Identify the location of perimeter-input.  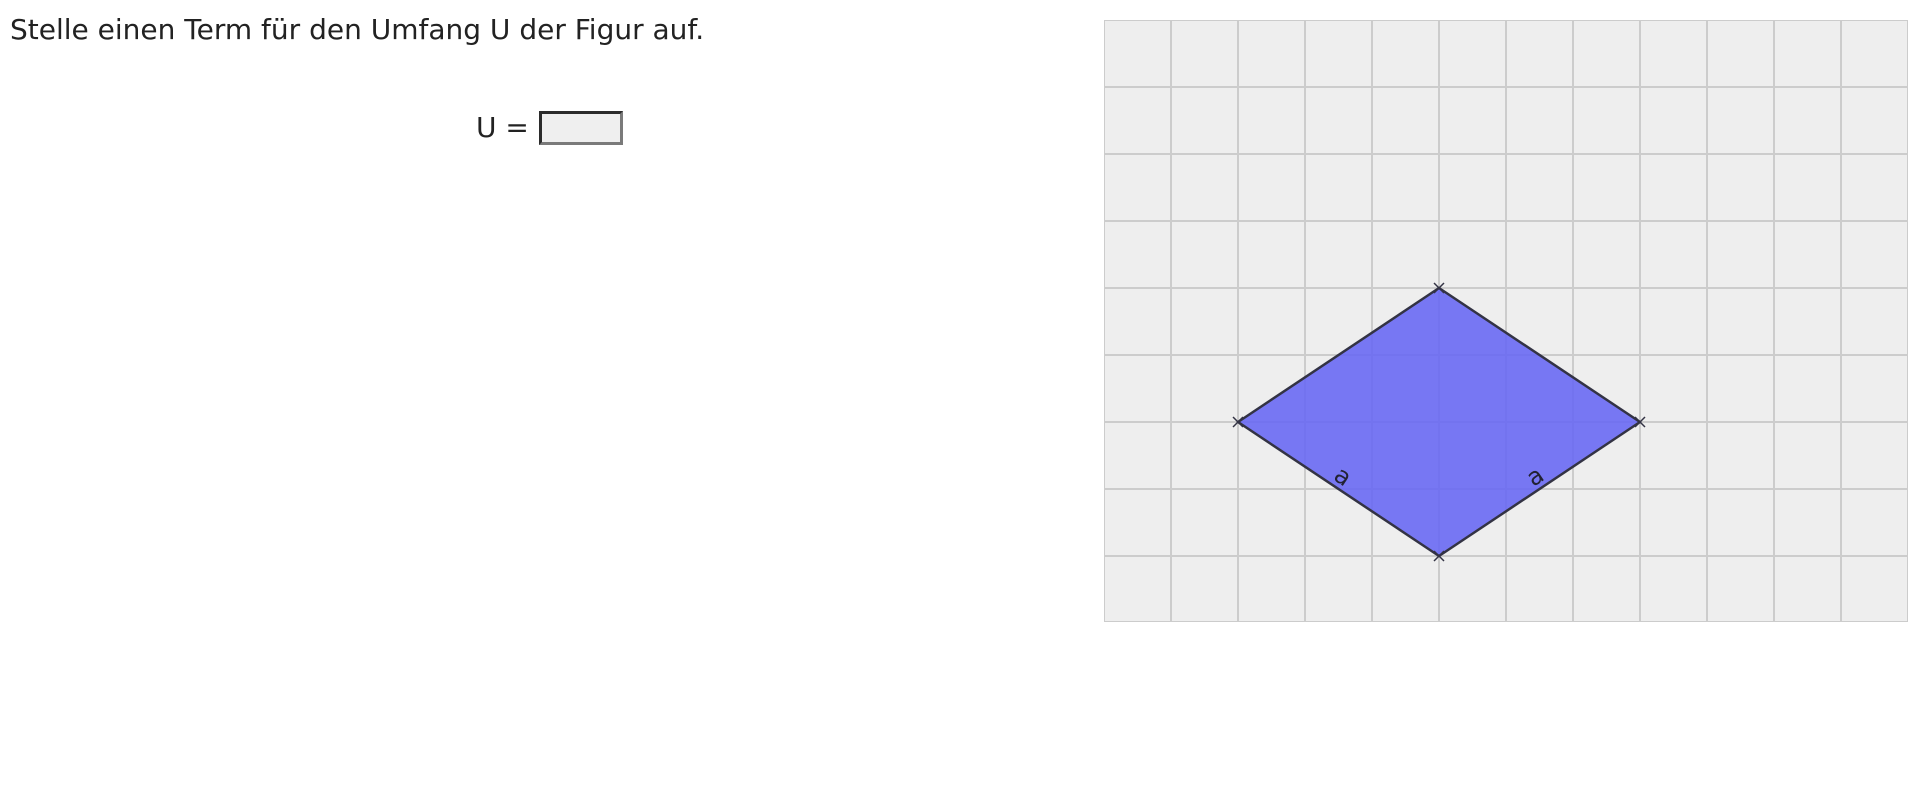
(580, 128).